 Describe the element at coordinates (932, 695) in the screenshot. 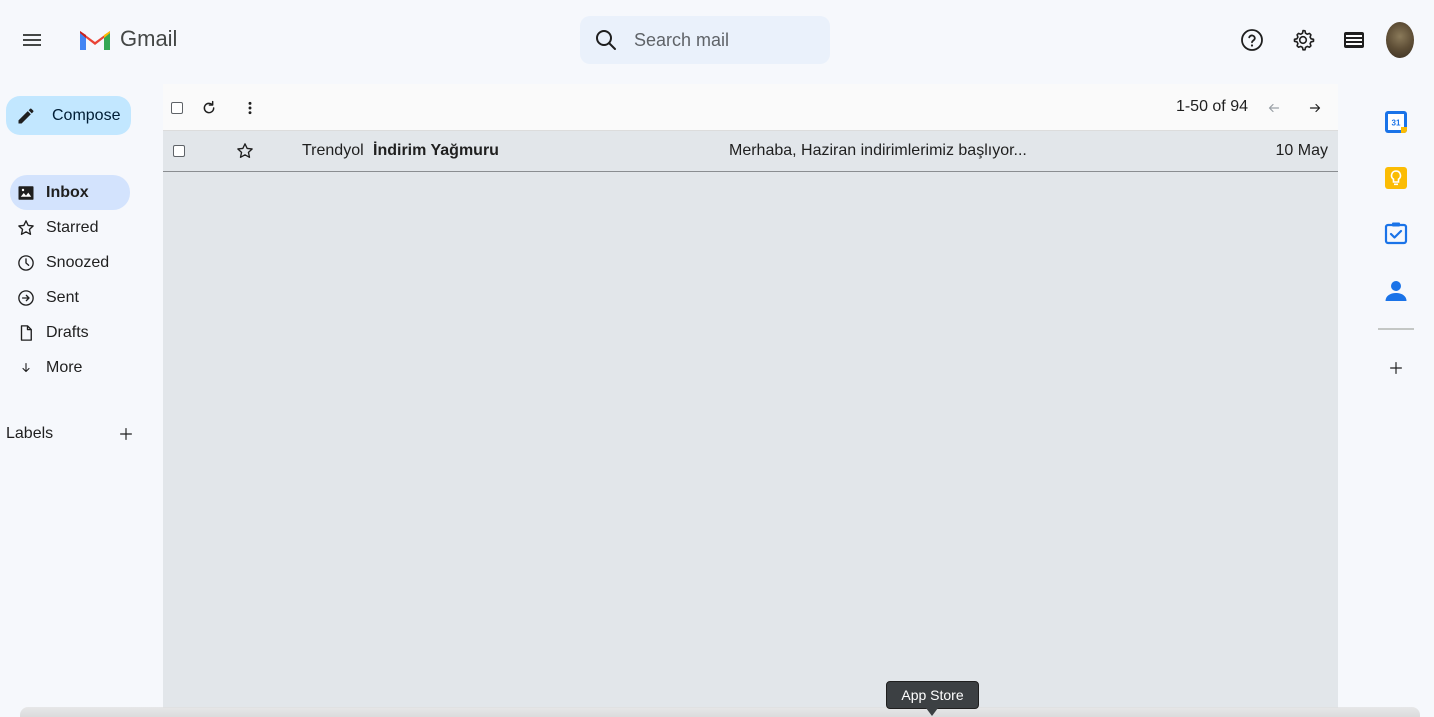

I see `dock-tooltip: App Store` at that location.